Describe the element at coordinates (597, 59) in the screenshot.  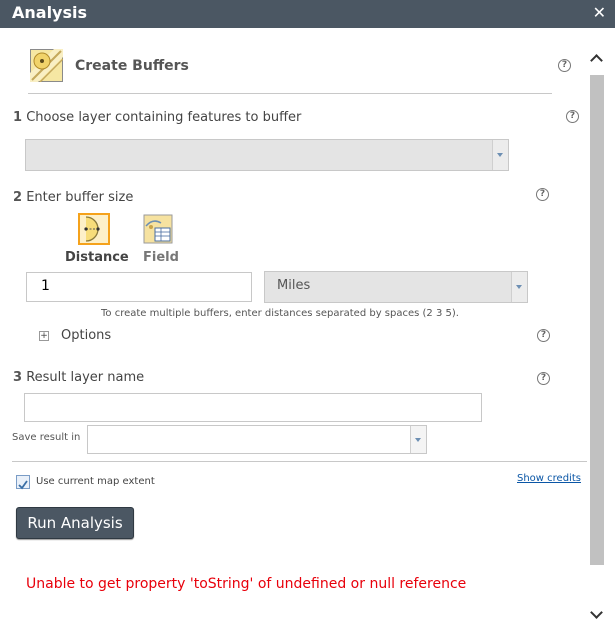
I see `scroll-up-icon` at that location.